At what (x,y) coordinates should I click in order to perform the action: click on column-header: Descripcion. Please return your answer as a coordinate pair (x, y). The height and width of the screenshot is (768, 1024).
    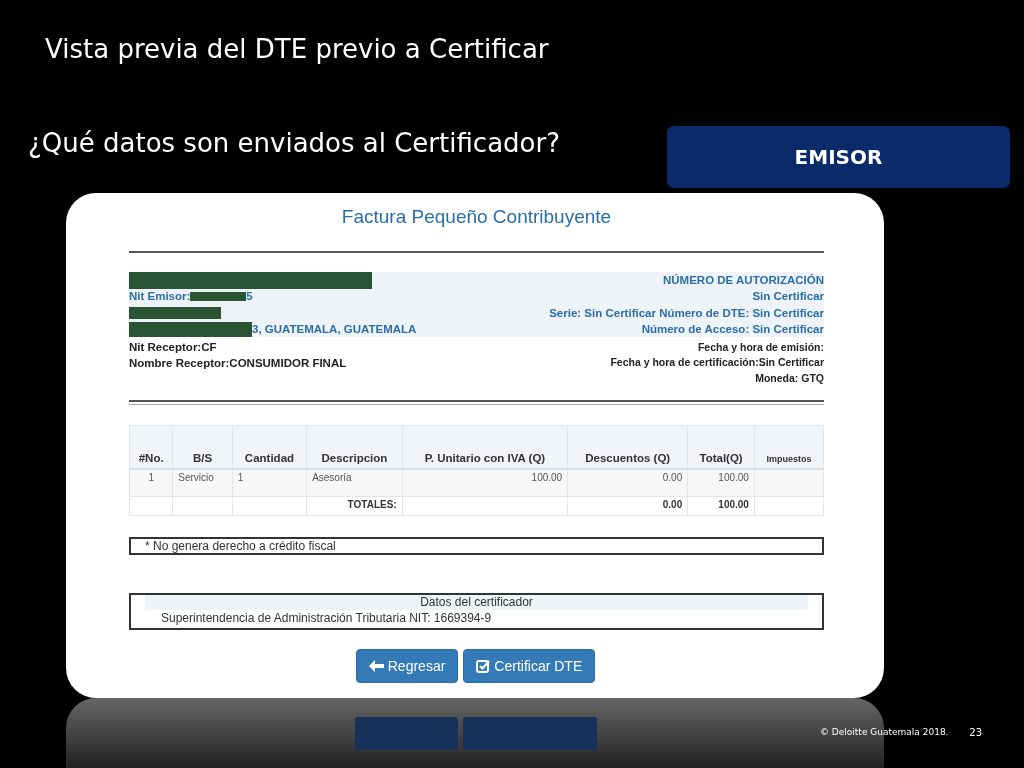
    Looking at the image, I should click on (354, 447).